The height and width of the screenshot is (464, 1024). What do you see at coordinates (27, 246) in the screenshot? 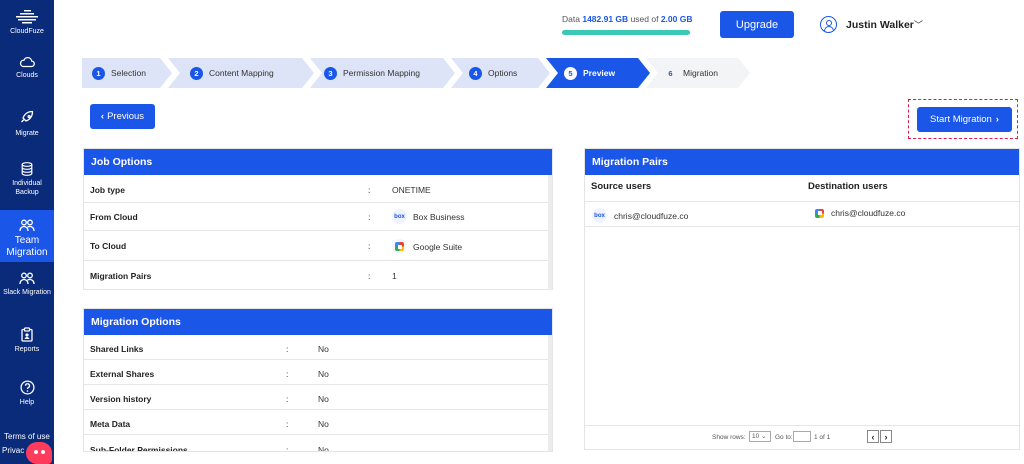
I see `sidebar-item-label: Team Migration` at bounding box center [27, 246].